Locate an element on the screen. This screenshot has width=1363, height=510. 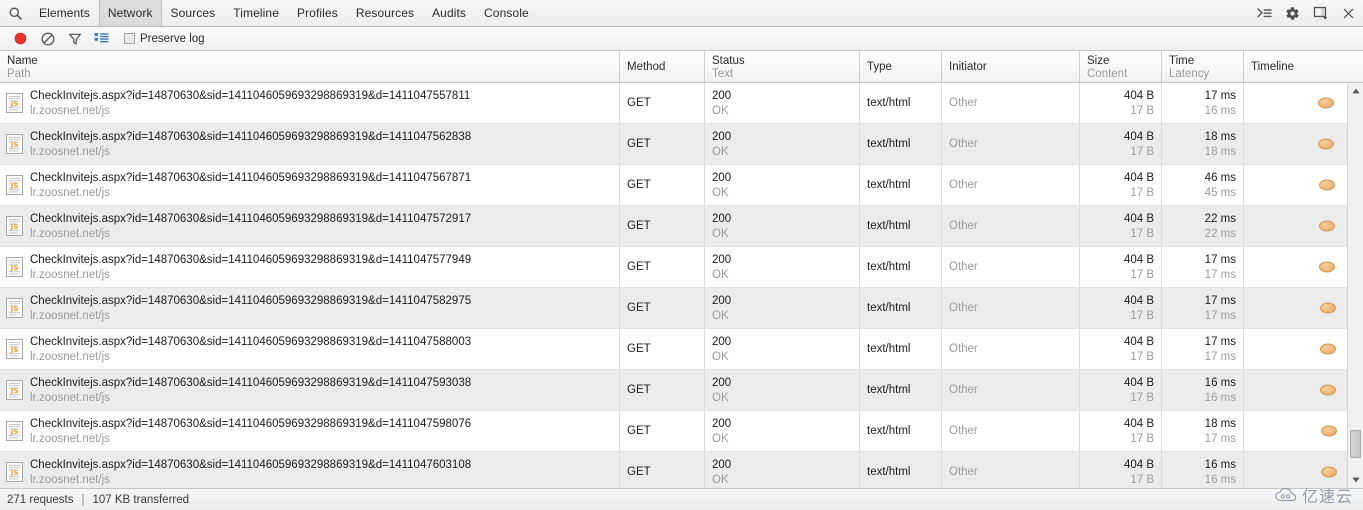
column-header-type: Type is located at coordinates (901, 66).